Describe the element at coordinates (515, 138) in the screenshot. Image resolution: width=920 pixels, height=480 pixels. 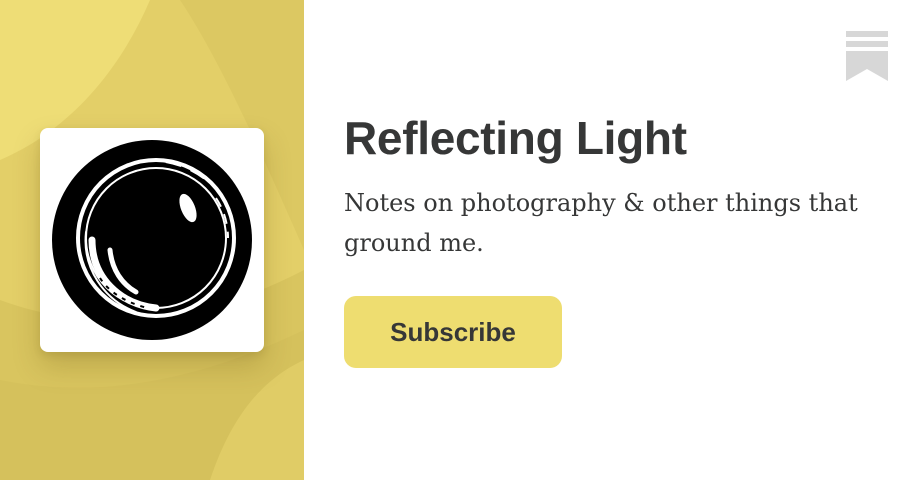
I see `publication-title: Reflecting Light` at that location.